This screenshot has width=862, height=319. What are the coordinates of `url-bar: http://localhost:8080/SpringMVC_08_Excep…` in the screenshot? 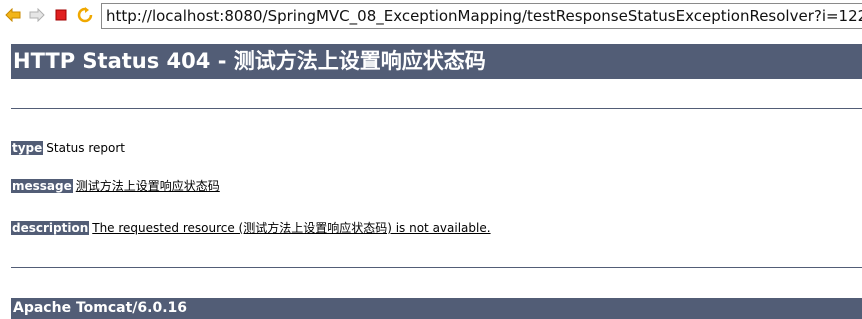 It's located at (481, 16).